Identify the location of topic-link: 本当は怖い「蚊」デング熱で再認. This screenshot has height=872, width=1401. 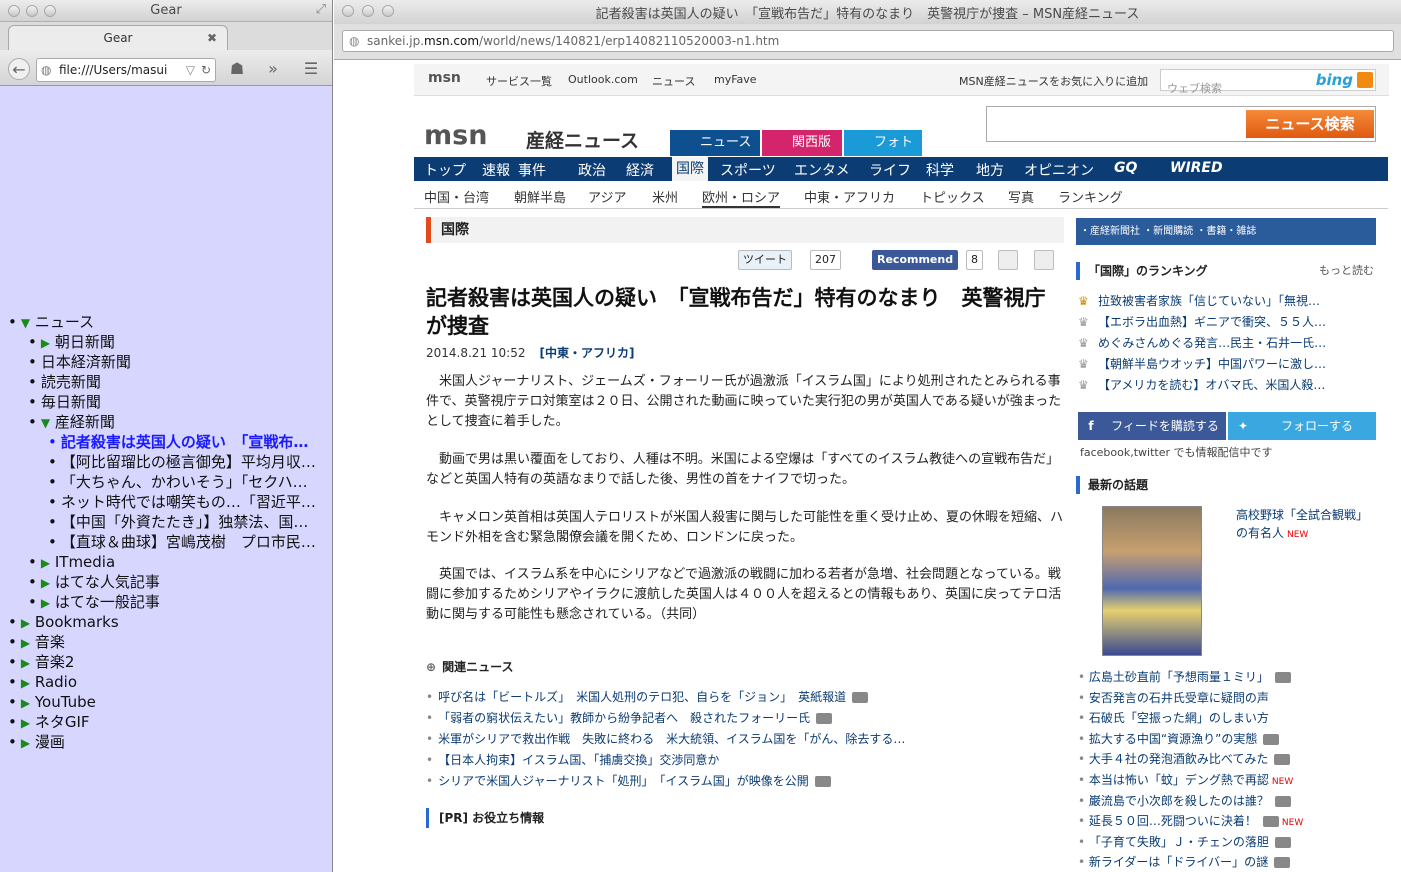
(1179, 780).